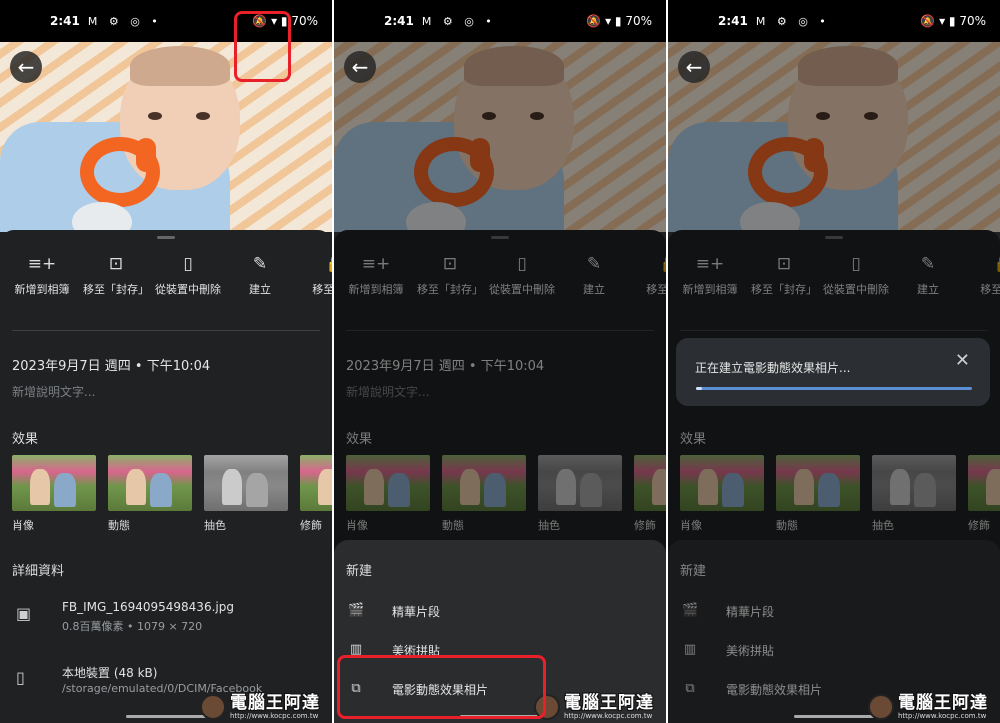 This screenshot has width=1000, height=723. Describe the element at coordinates (699, 388) in the screenshot. I see `progress-fill` at that location.